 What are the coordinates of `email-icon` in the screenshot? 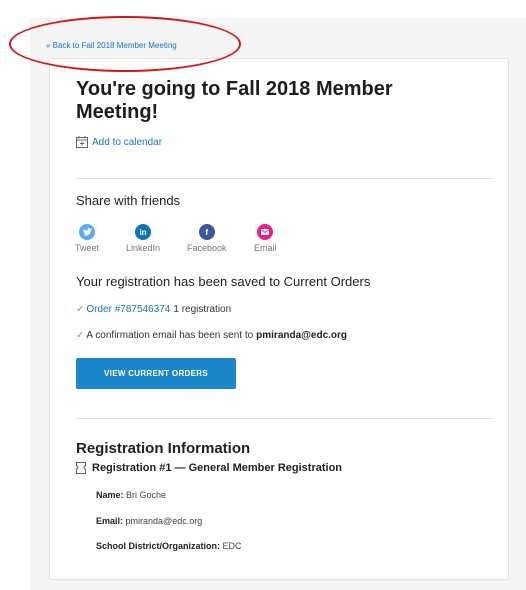 It's located at (265, 232).